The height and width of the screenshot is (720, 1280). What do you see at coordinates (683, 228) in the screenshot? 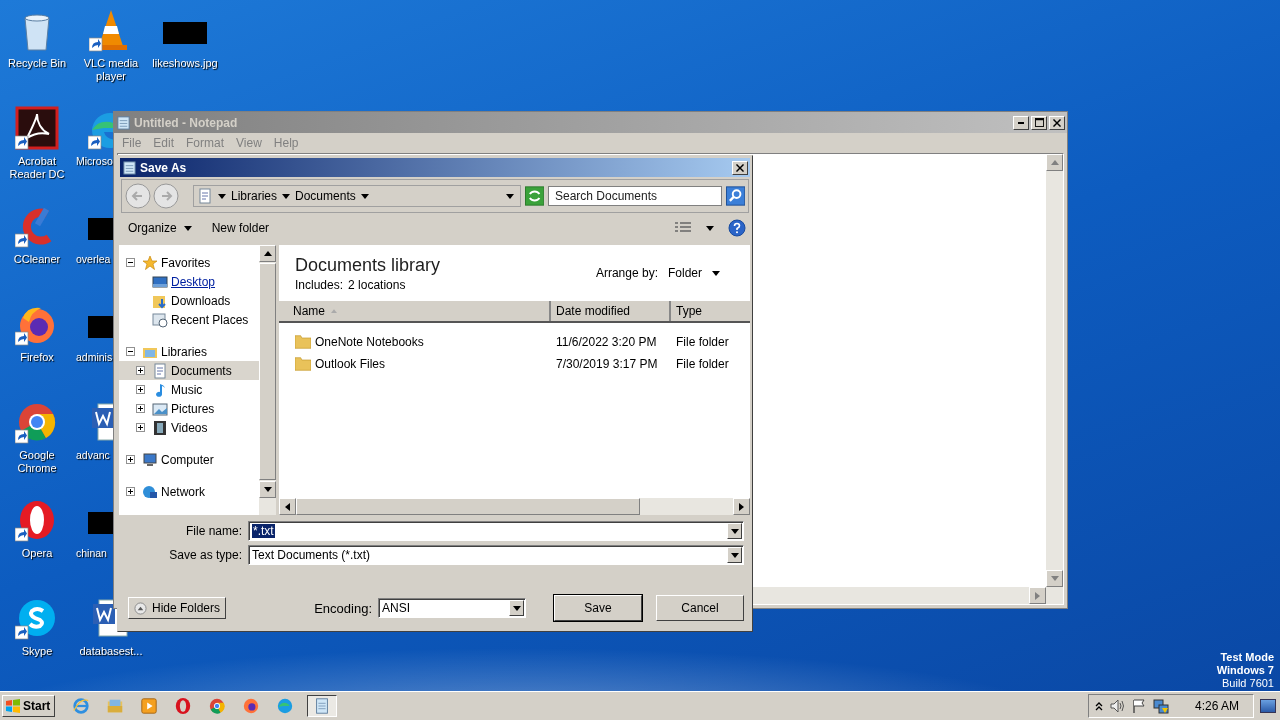
I see `view-options-icon` at bounding box center [683, 228].